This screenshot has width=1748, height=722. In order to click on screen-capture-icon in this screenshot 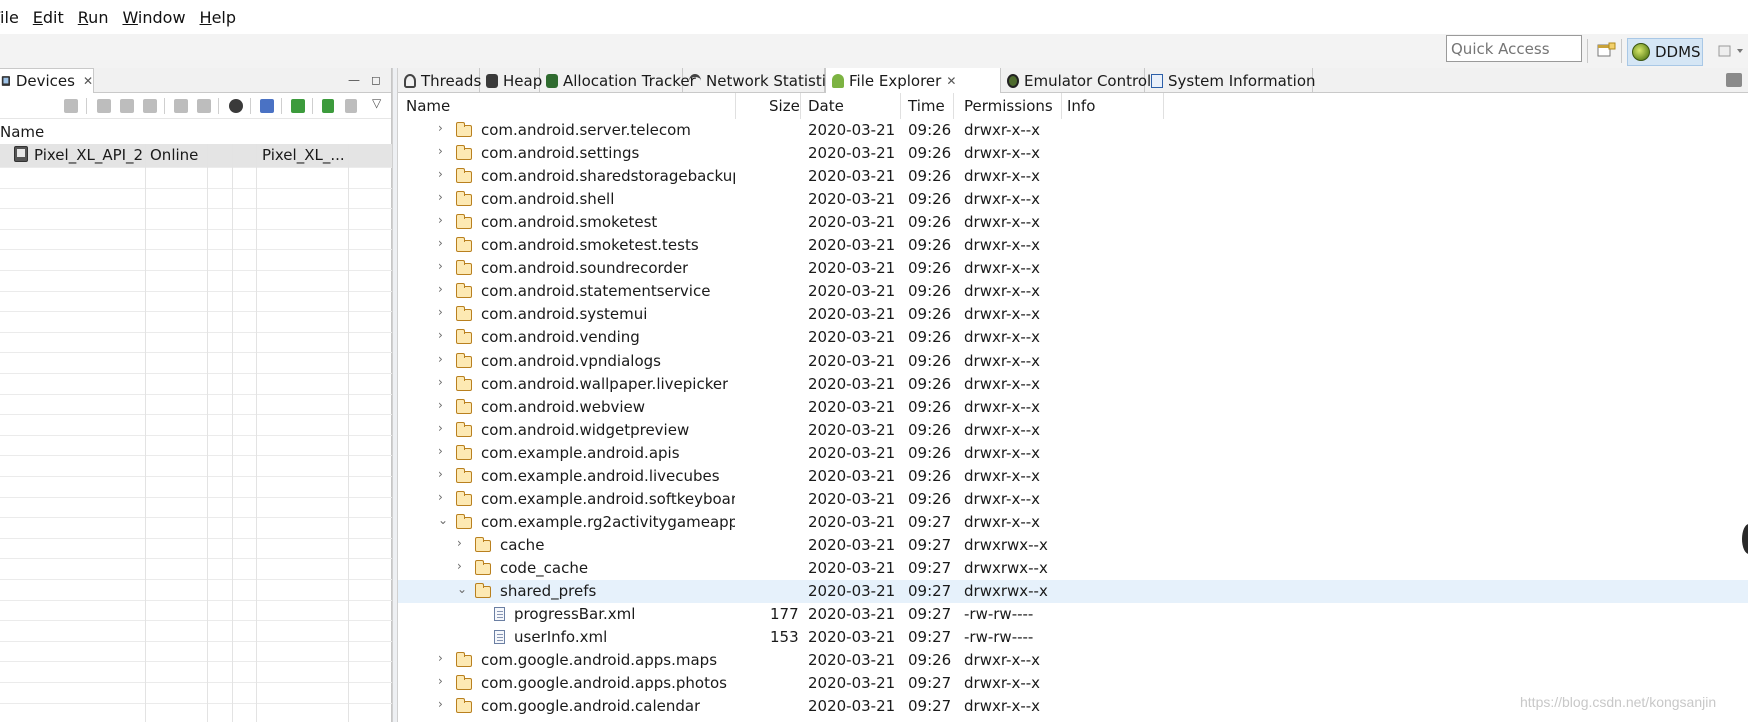, I will do `click(267, 106)`.